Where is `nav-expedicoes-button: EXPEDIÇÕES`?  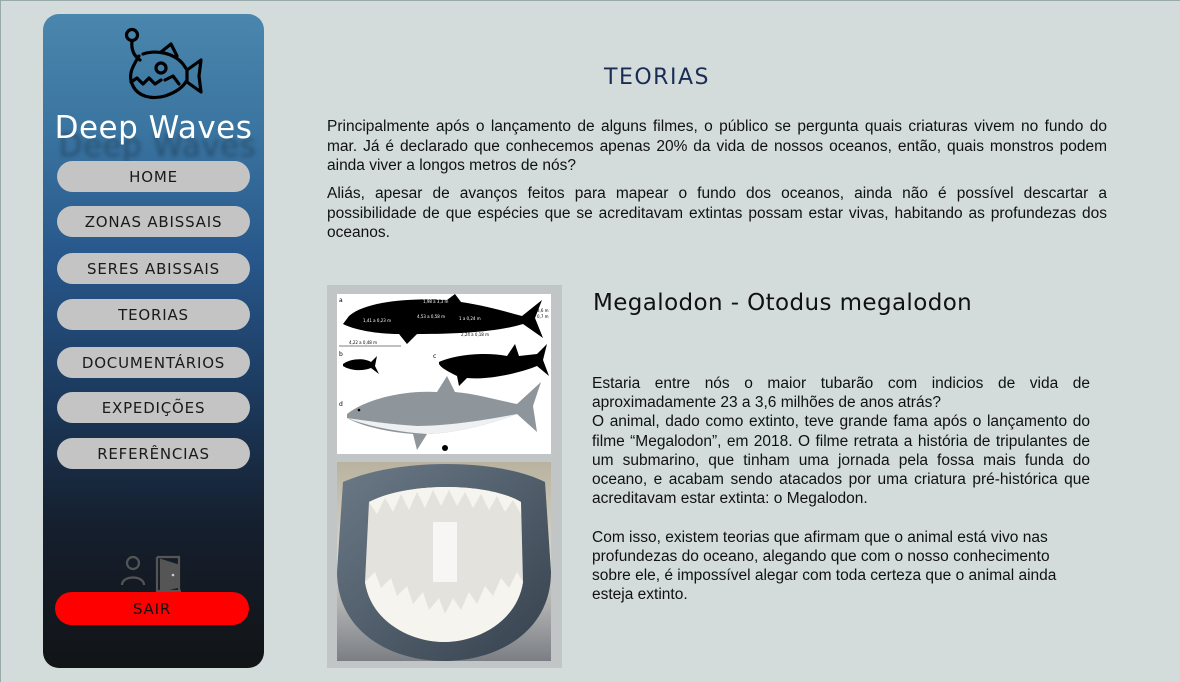 nav-expedicoes-button: EXPEDIÇÕES is located at coordinates (153, 407).